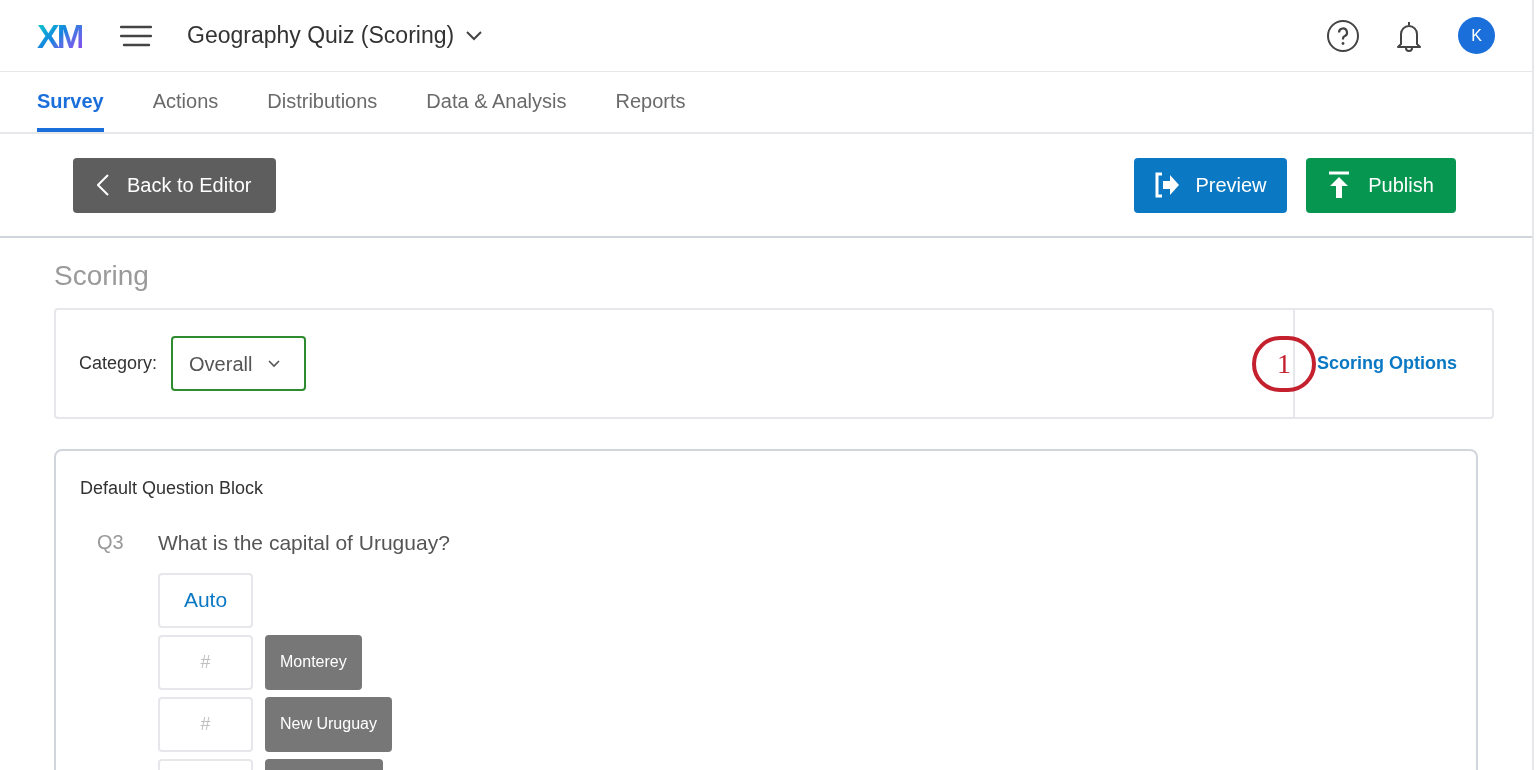  I want to click on nav-tab: Survey, so click(70, 102).